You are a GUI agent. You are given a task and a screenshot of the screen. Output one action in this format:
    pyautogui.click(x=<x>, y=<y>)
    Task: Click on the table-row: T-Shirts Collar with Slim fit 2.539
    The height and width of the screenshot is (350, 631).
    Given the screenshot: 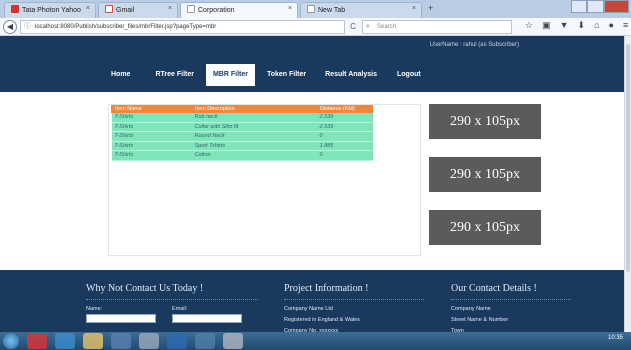 What is the action you would take?
    pyautogui.click(x=242, y=127)
    